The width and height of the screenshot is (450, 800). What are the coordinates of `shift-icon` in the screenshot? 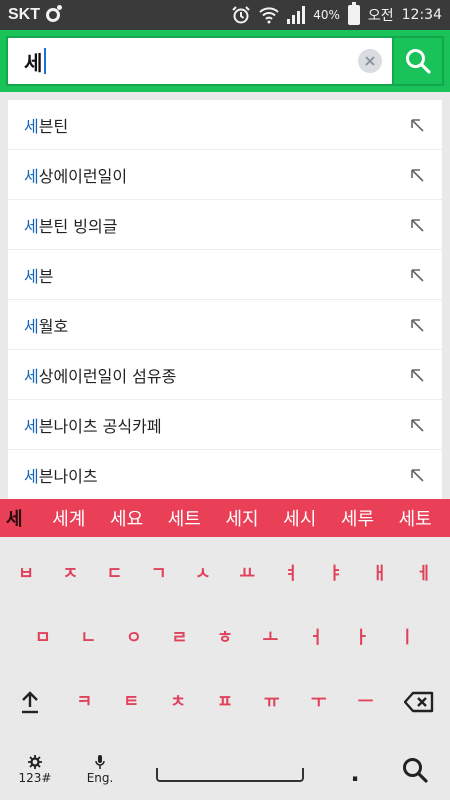 It's located at (30, 702).